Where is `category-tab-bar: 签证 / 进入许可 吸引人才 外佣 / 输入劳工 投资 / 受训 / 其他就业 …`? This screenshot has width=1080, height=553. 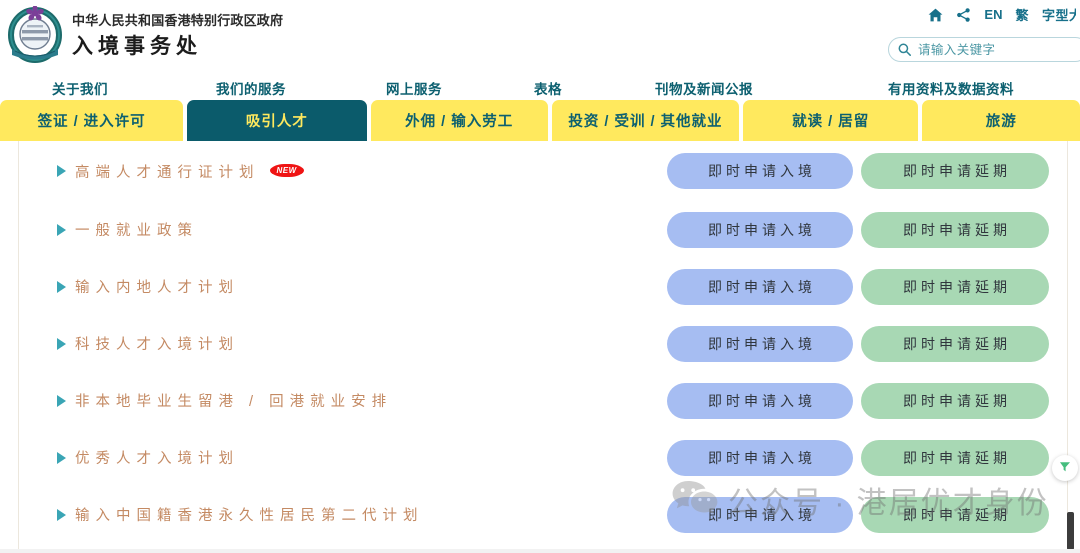 category-tab-bar: 签证 / 进入许可 吸引人才 外佣 / 输入劳工 投资 / 受训 / 其他就业 … is located at coordinates (540, 120).